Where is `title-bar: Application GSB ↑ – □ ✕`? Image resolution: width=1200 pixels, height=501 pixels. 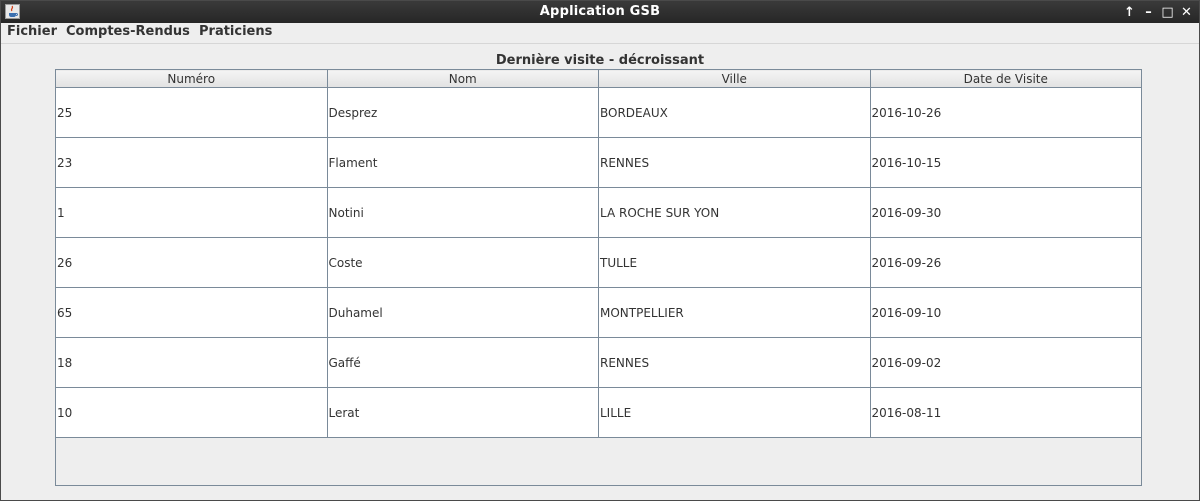 title-bar: Application GSB ↑ – □ ✕ is located at coordinates (600, 12).